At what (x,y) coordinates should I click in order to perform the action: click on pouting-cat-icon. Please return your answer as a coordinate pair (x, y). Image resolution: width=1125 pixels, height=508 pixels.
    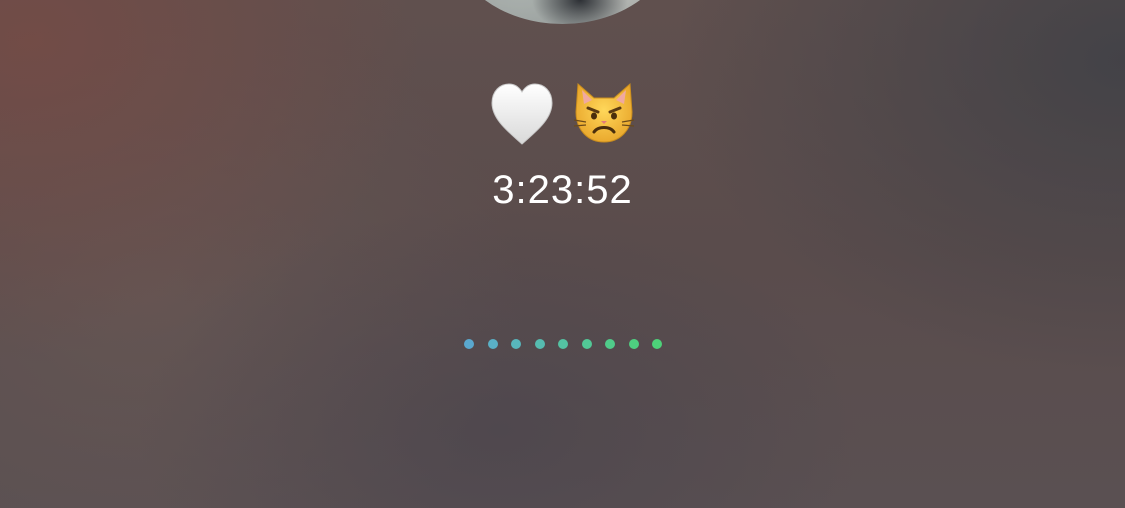
    Looking at the image, I should click on (603, 112).